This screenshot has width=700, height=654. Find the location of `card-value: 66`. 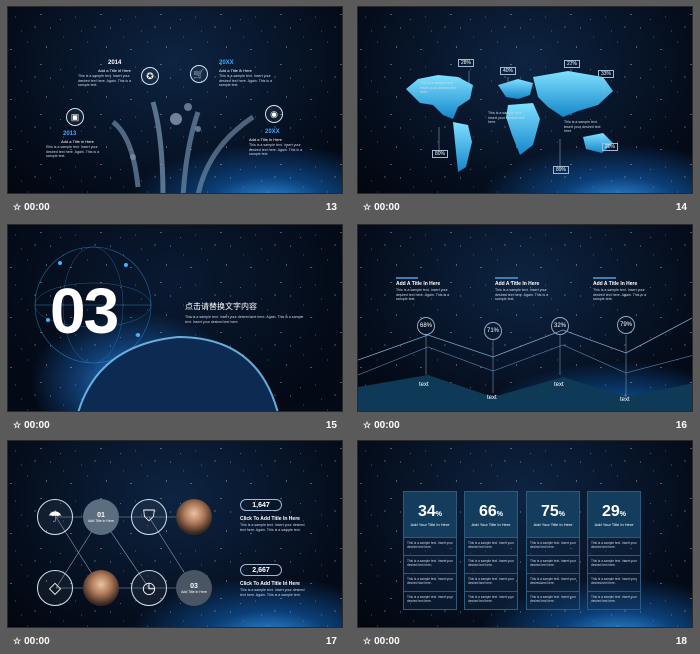

card-value: 66 is located at coordinates (487, 511).